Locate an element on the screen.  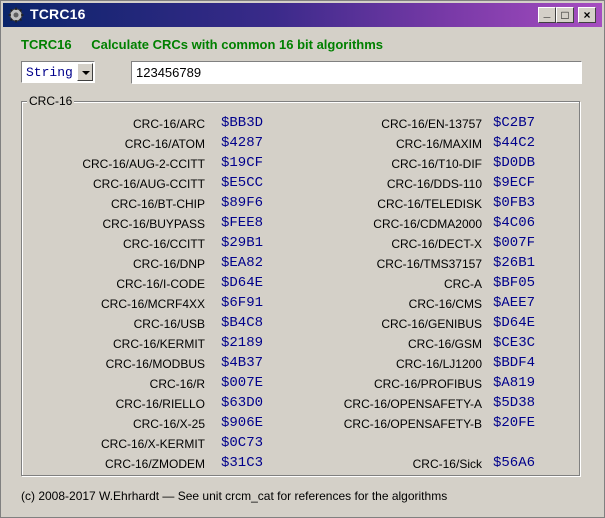
crc-value: $FEE8 is located at coordinates (242, 223).